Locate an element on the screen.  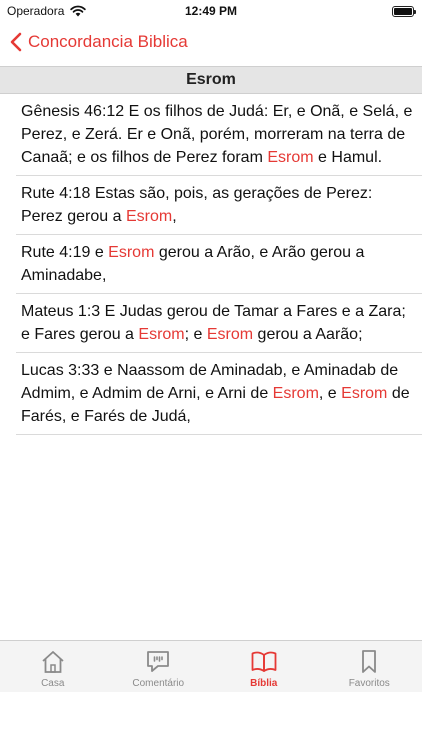
verse-text: , is located at coordinates (174, 216).